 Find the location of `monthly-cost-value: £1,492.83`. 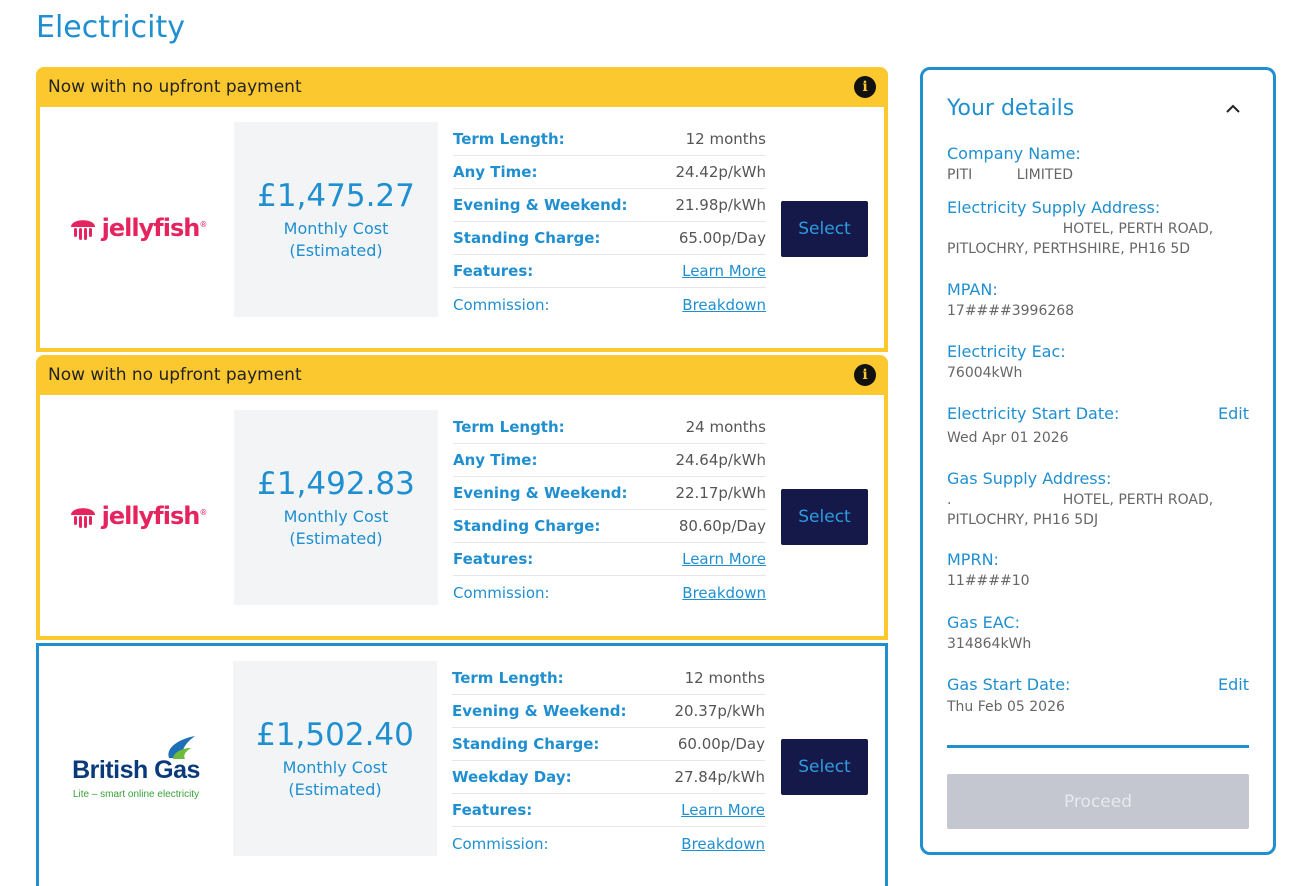

monthly-cost-value: £1,492.83 is located at coordinates (336, 483).